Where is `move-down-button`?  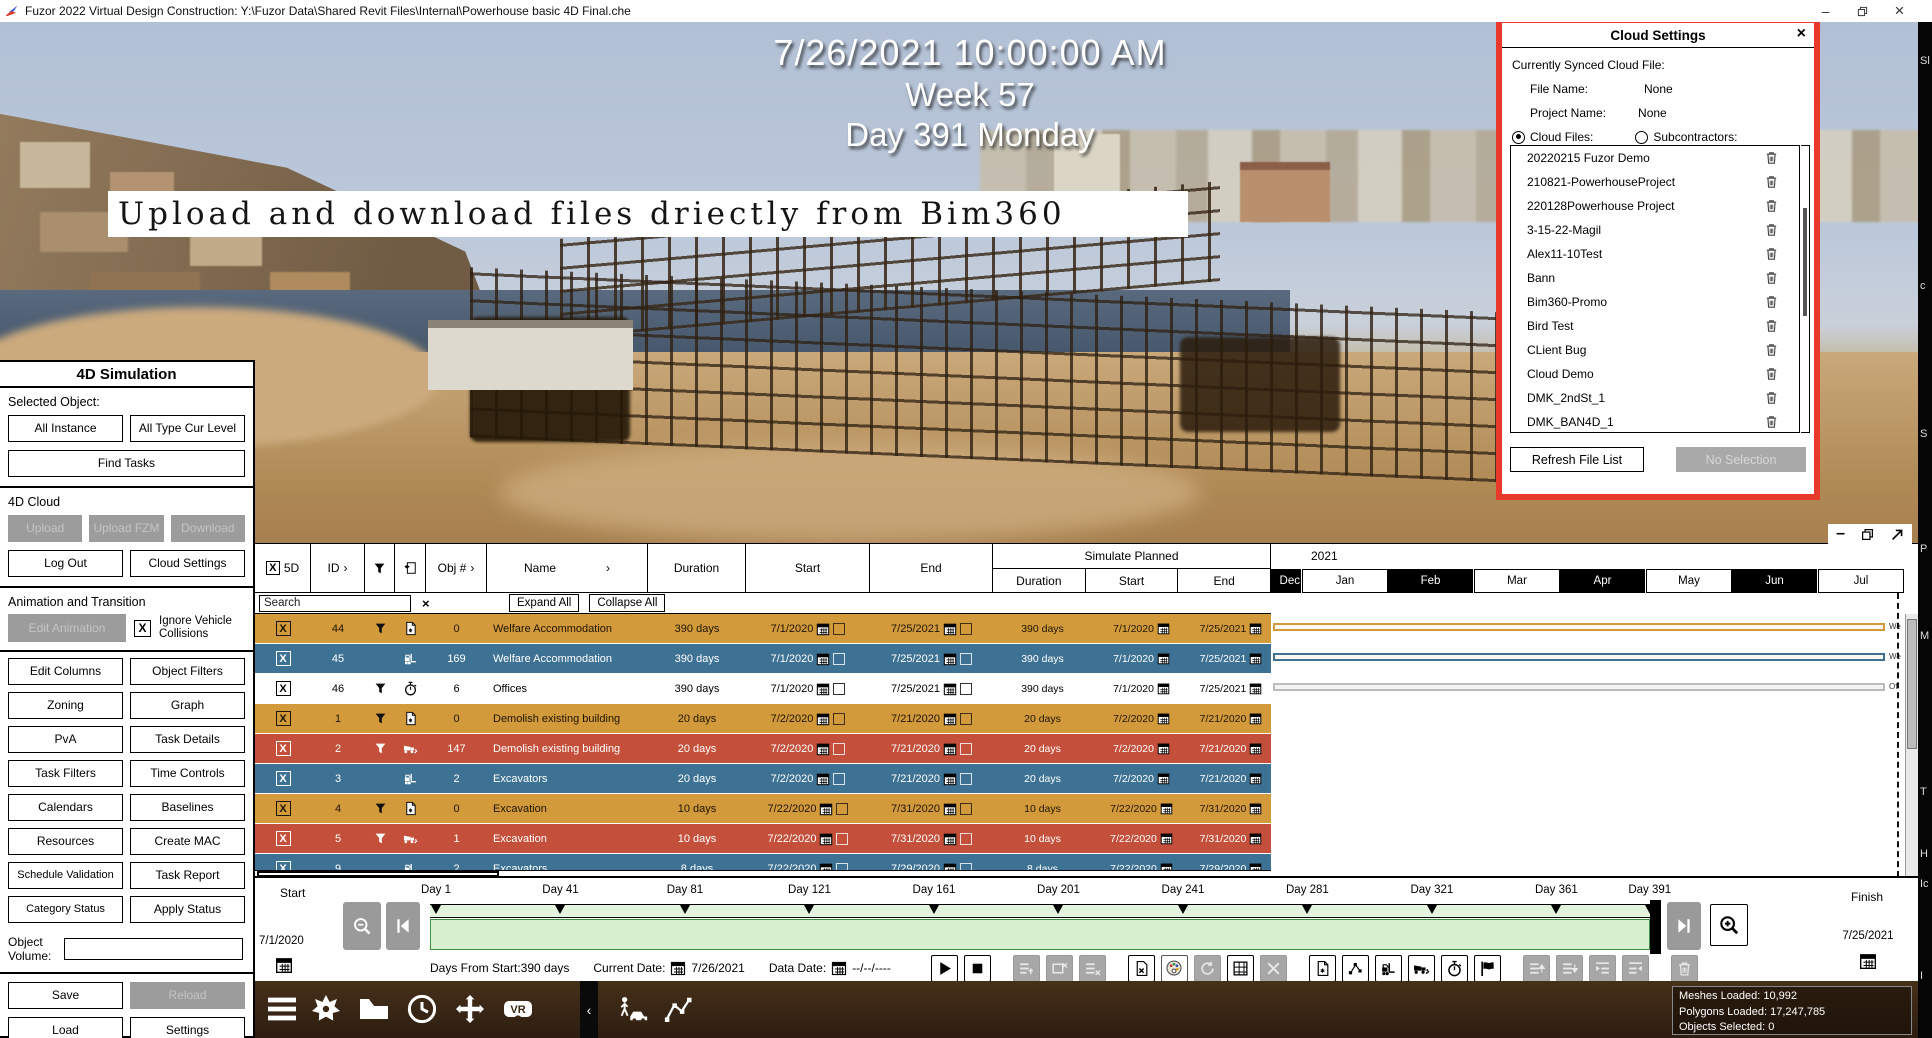
move-down-button is located at coordinates (1569, 968).